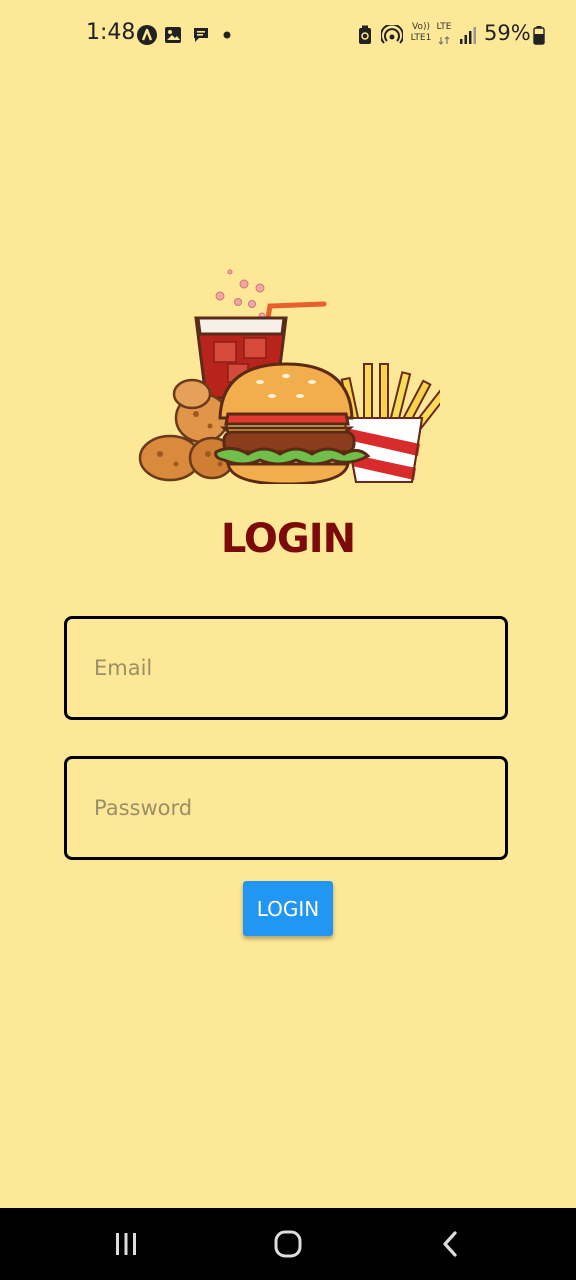  I want to click on home-icon, so click(288, 1244).